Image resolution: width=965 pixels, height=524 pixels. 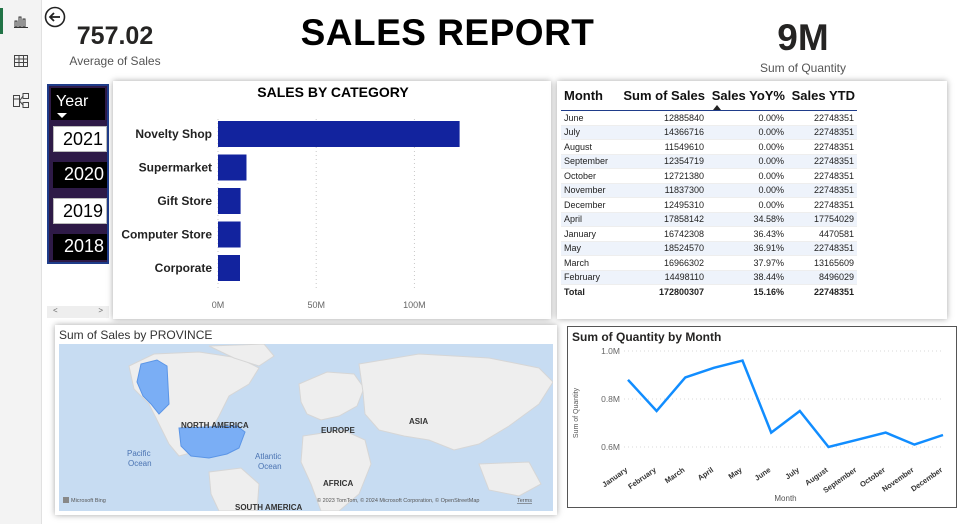 I want to click on year-option-2018: 2018, so click(x=80, y=247).